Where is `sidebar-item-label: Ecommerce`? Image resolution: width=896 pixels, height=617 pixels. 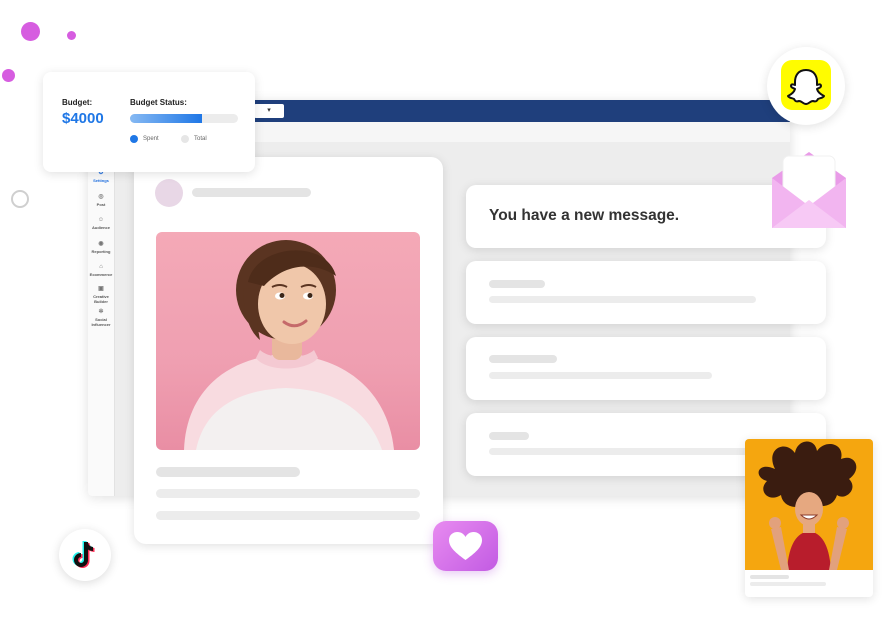
sidebar-item-label: Ecommerce is located at coordinates (101, 274).